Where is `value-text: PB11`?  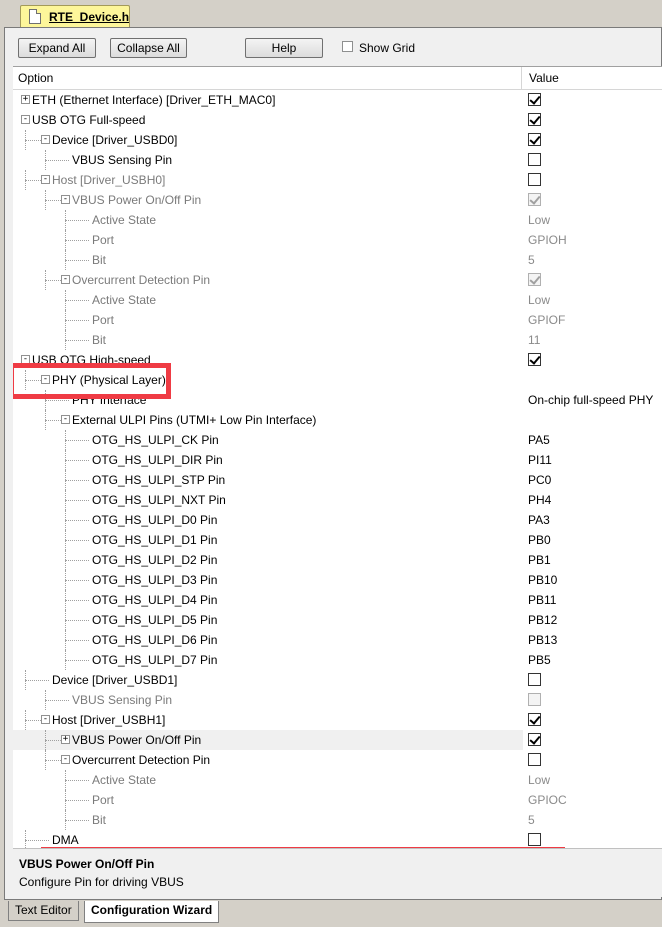 value-text: PB11 is located at coordinates (542, 600).